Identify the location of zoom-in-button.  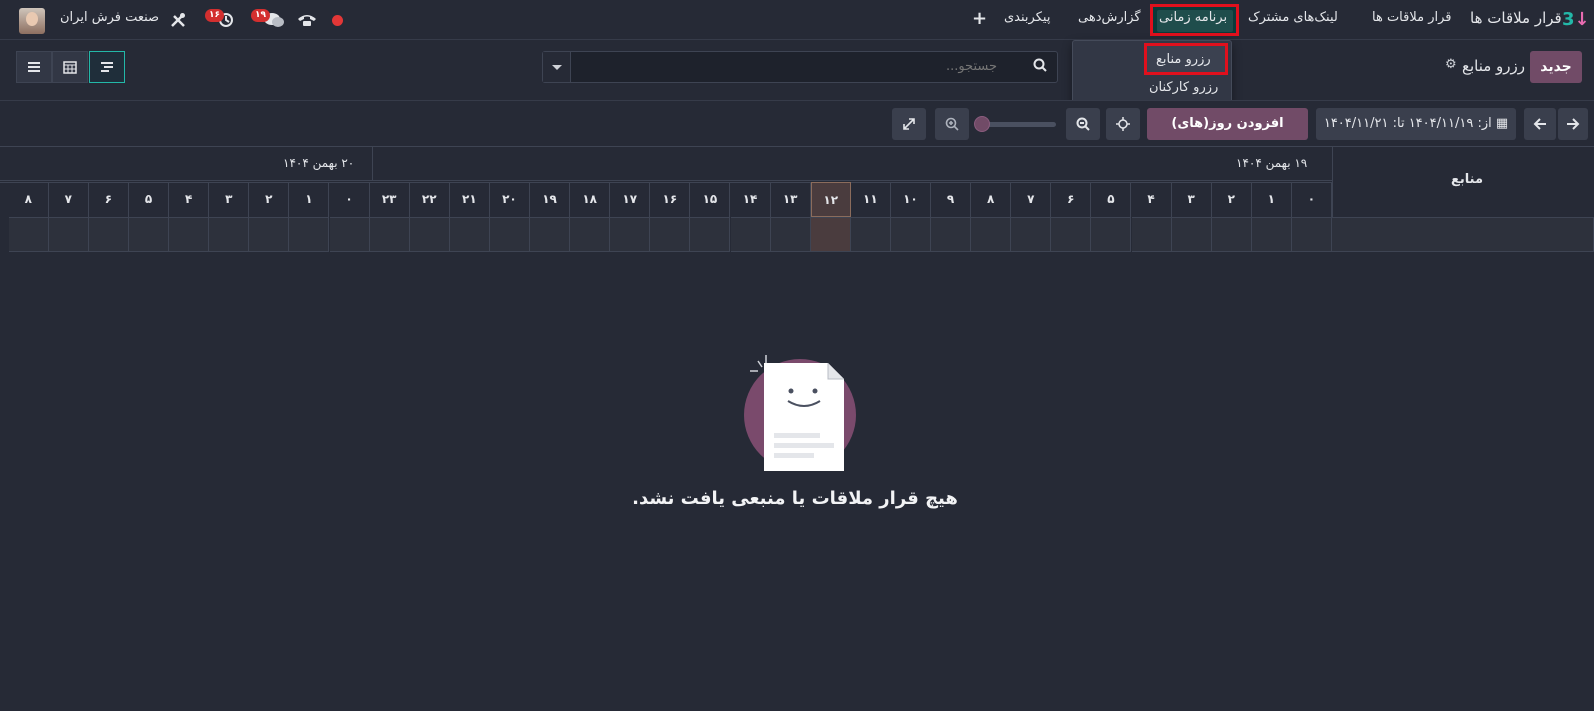
(952, 124).